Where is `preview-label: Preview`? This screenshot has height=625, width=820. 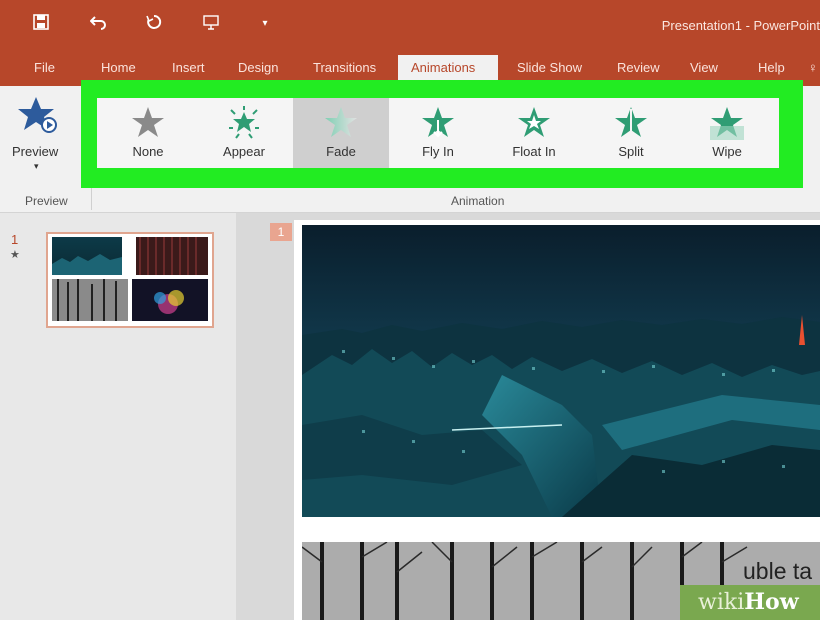
preview-label: Preview is located at coordinates (35, 151).